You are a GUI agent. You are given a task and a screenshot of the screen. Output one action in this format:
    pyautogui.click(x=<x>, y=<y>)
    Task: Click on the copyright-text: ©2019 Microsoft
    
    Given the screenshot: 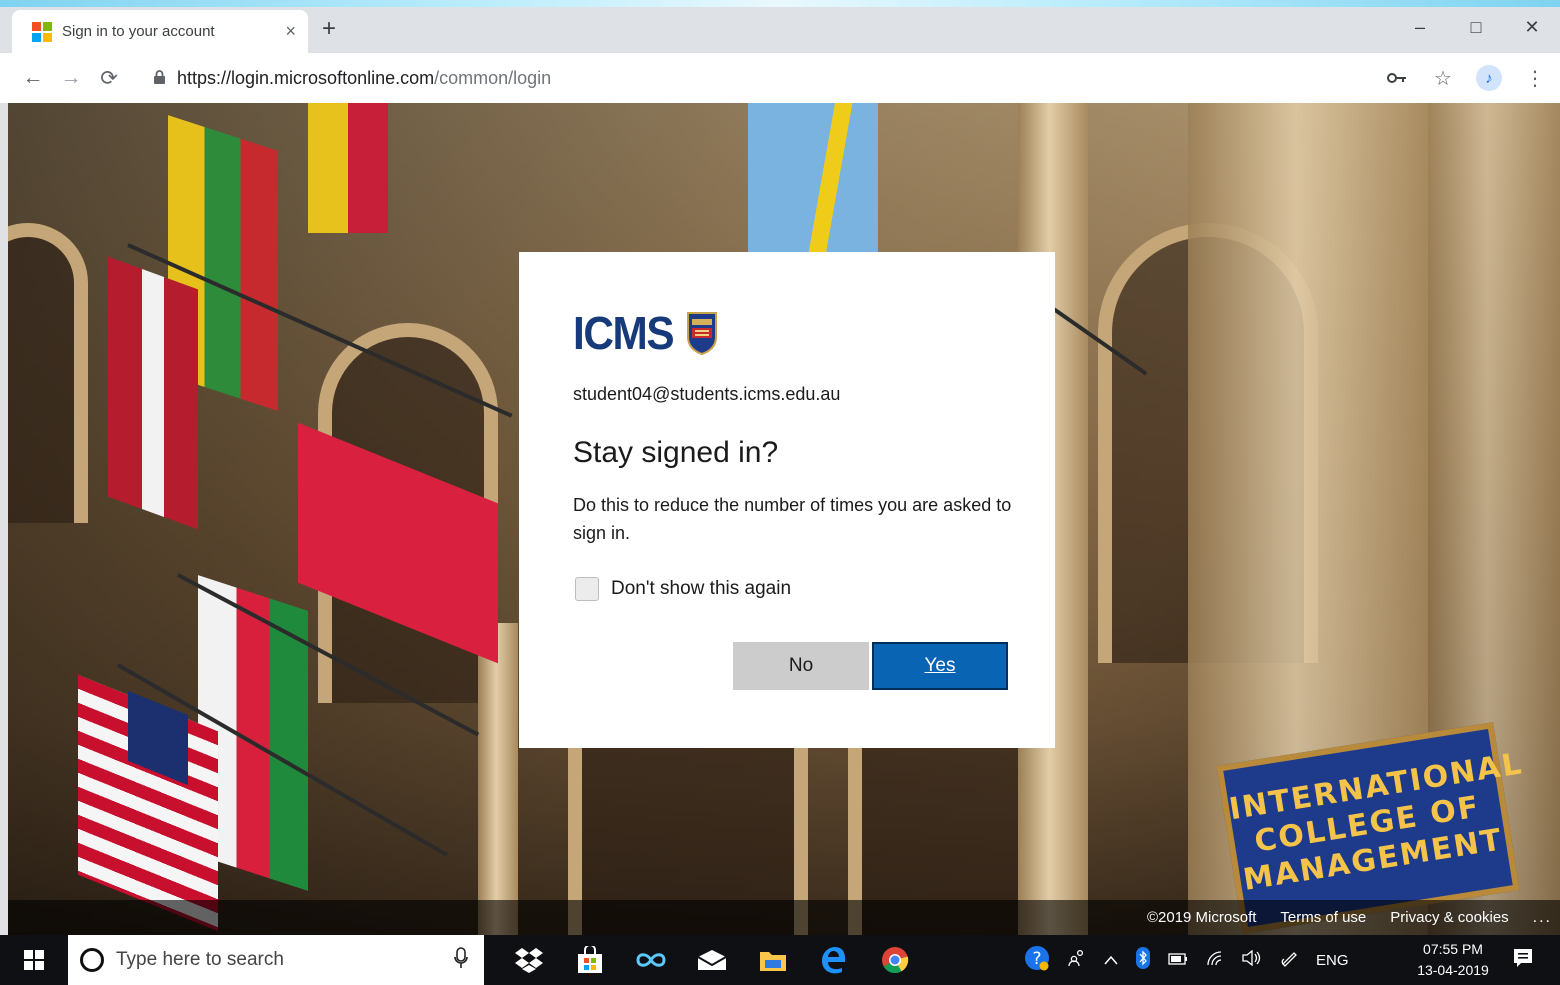 What is the action you would take?
    pyautogui.click(x=1201, y=917)
    